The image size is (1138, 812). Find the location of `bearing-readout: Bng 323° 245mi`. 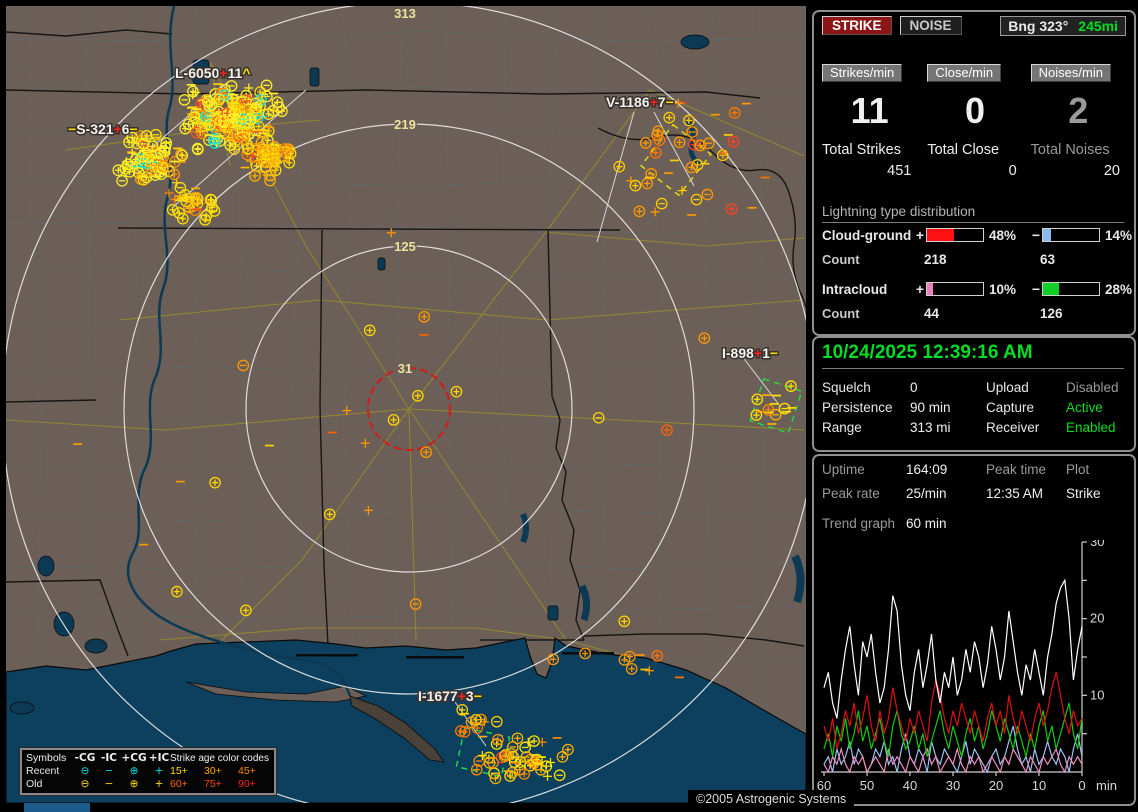

bearing-readout: Bng 323° 245mi is located at coordinates (1063, 26).